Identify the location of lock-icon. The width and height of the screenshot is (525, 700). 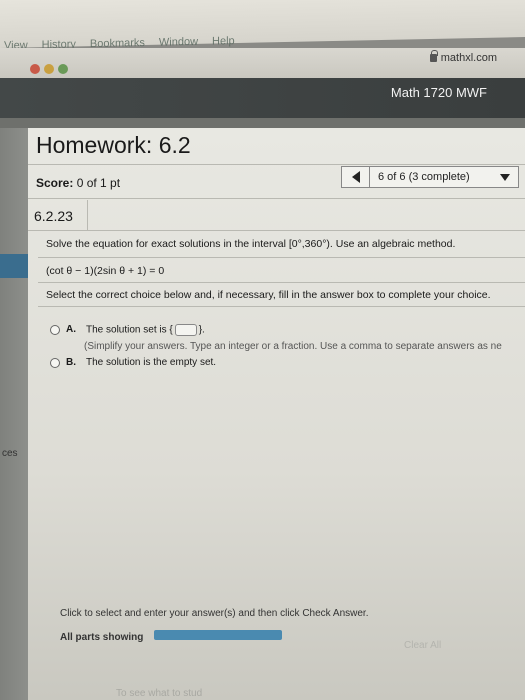
(433, 56).